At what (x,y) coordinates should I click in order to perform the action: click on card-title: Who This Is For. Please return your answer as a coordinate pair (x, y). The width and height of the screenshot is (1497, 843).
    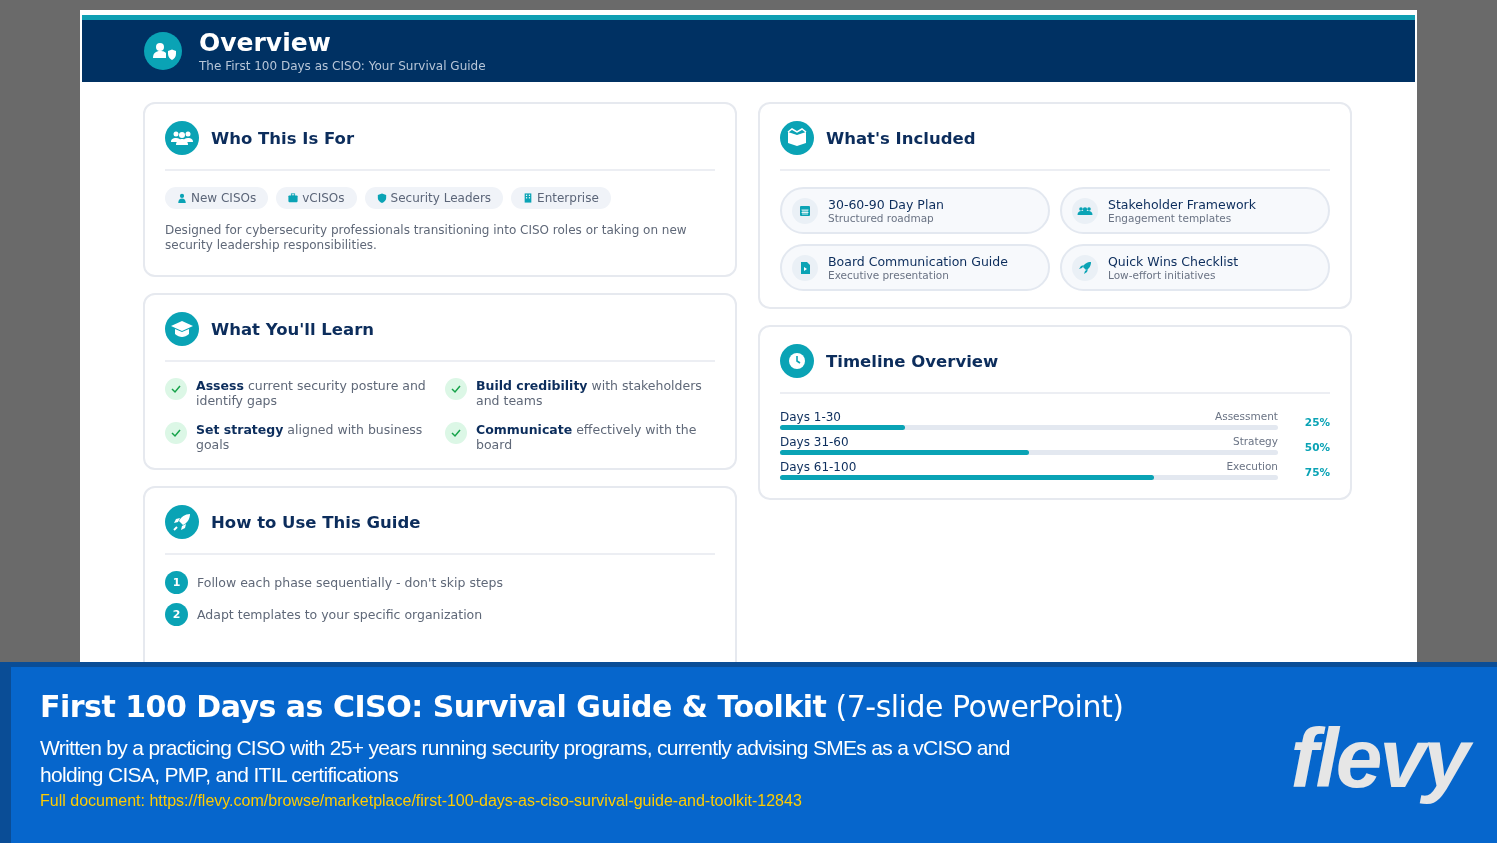
    Looking at the image, I should click on (283, 138).